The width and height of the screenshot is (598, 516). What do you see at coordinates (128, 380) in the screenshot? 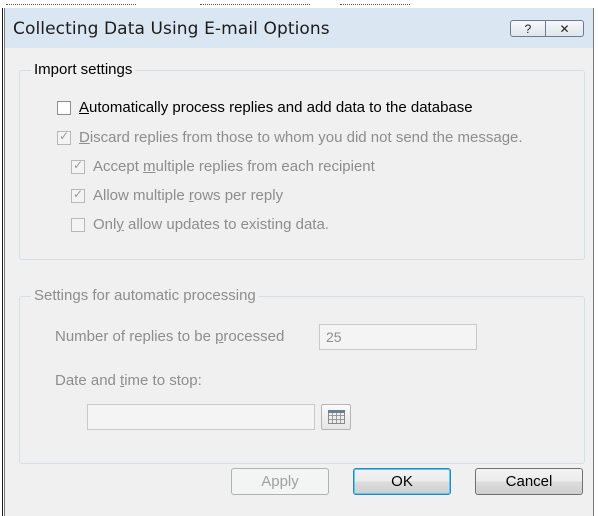
I see `stop-time-label: Date and time to stop:` at bounding box center [128, 380].